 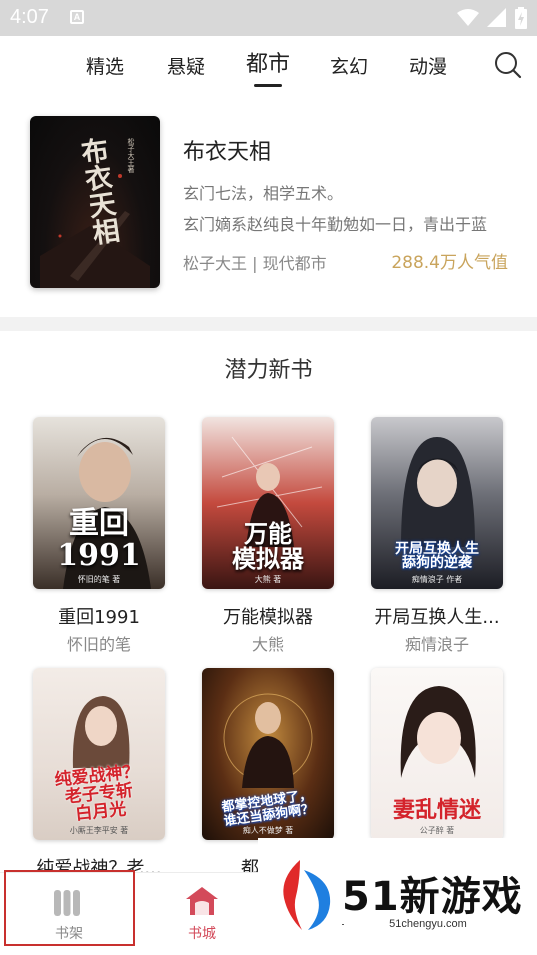 I want to click on watermark-text: 51新游戏, so click(x=432, y=897).